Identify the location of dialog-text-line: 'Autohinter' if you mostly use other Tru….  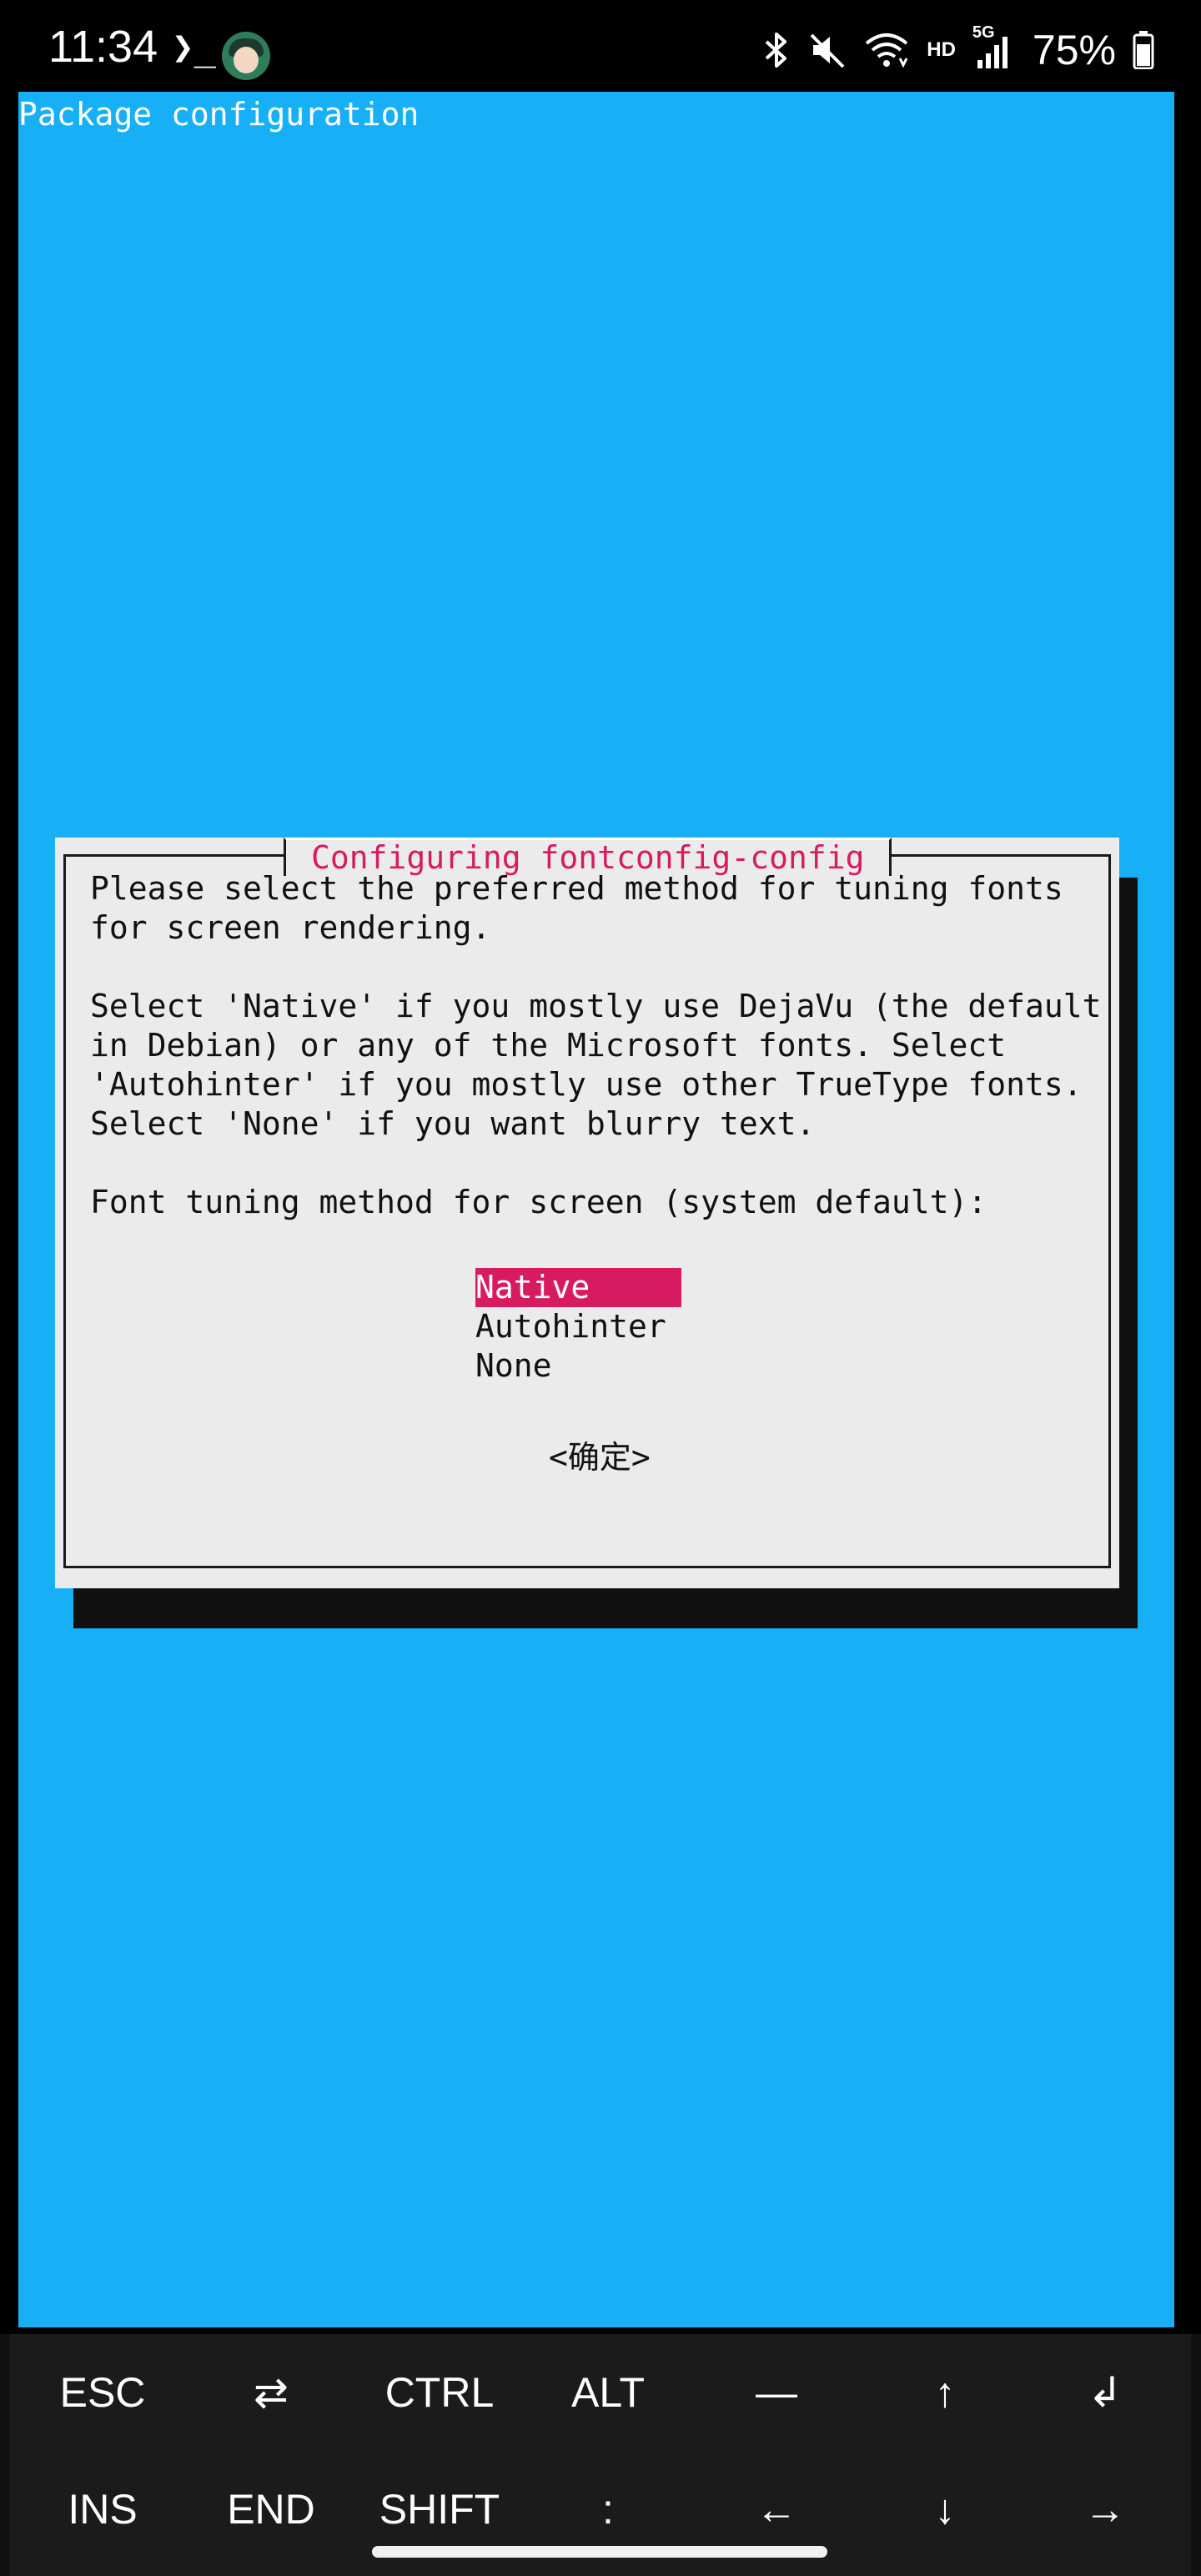
(587, 1084).